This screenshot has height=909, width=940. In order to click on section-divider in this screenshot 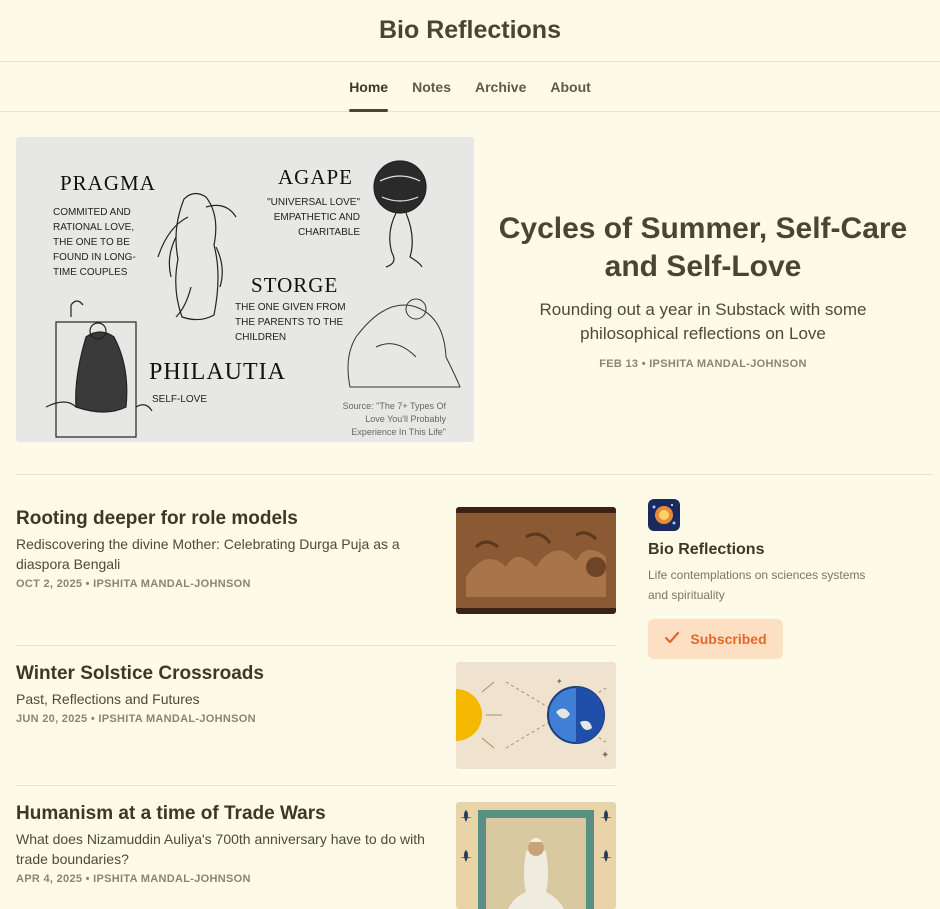, I will do `click(474, 474)`.